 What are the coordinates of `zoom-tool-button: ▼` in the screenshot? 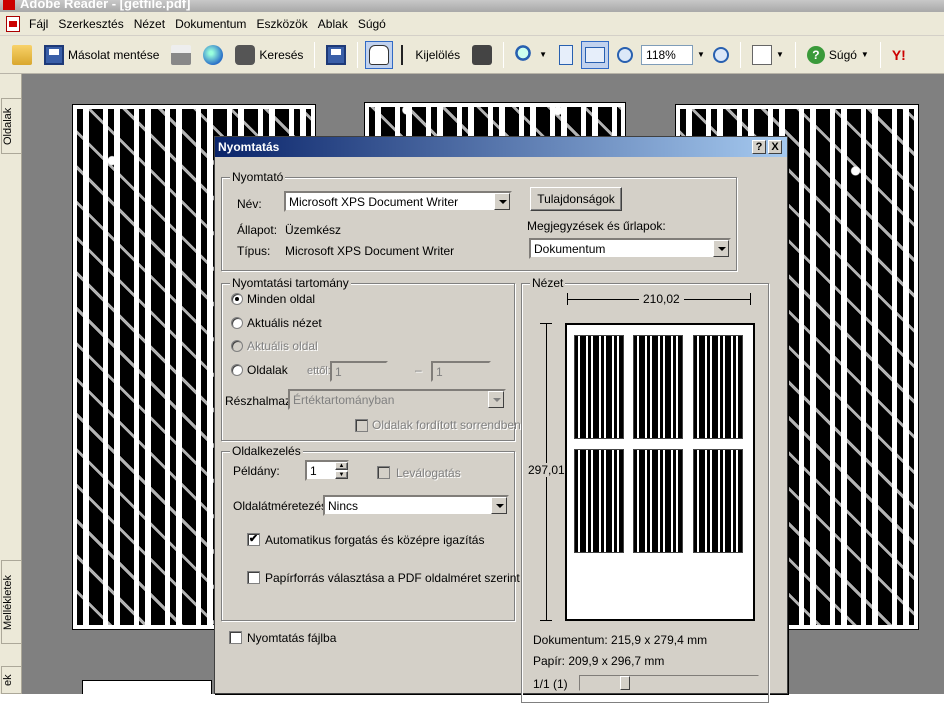 It's located at (531, 55).